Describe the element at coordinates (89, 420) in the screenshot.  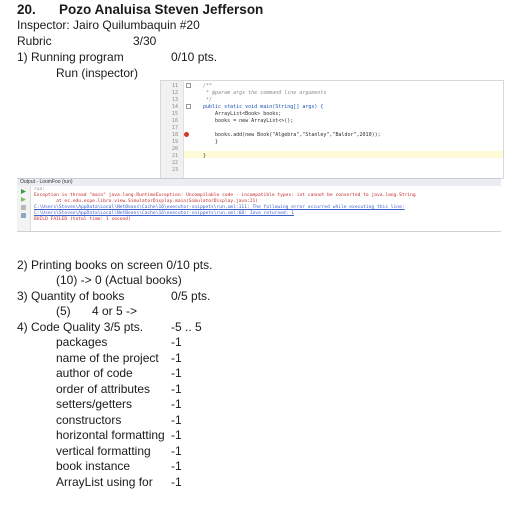
I see `quality-item-label: constructors` at that location.